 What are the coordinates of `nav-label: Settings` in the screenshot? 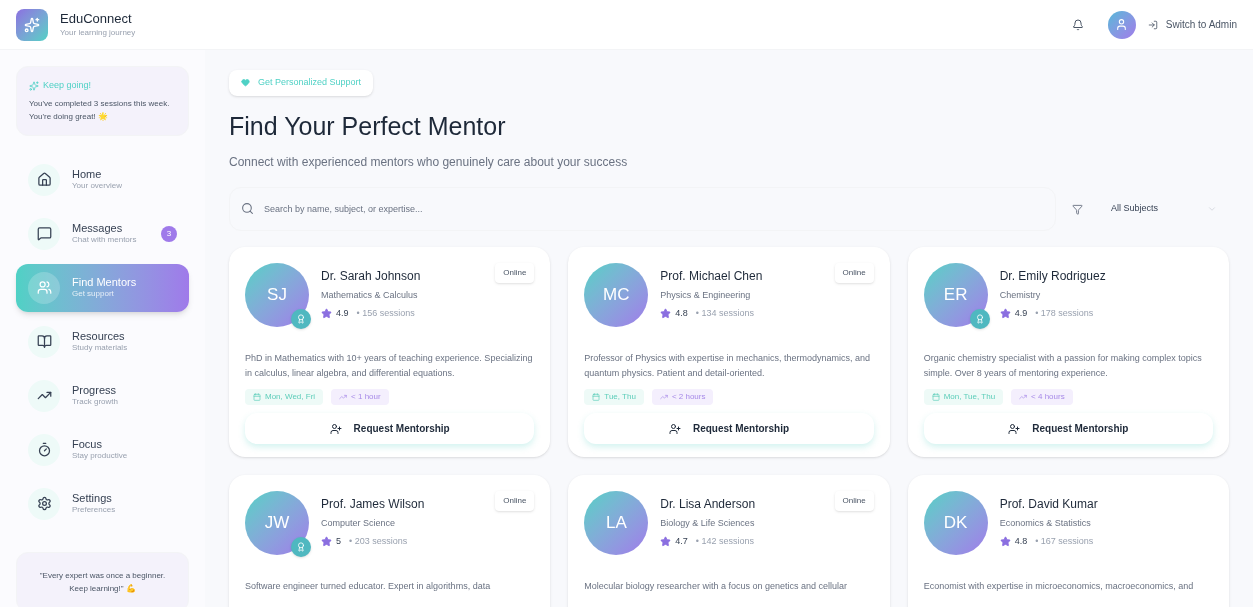 It's located at (92, 498).